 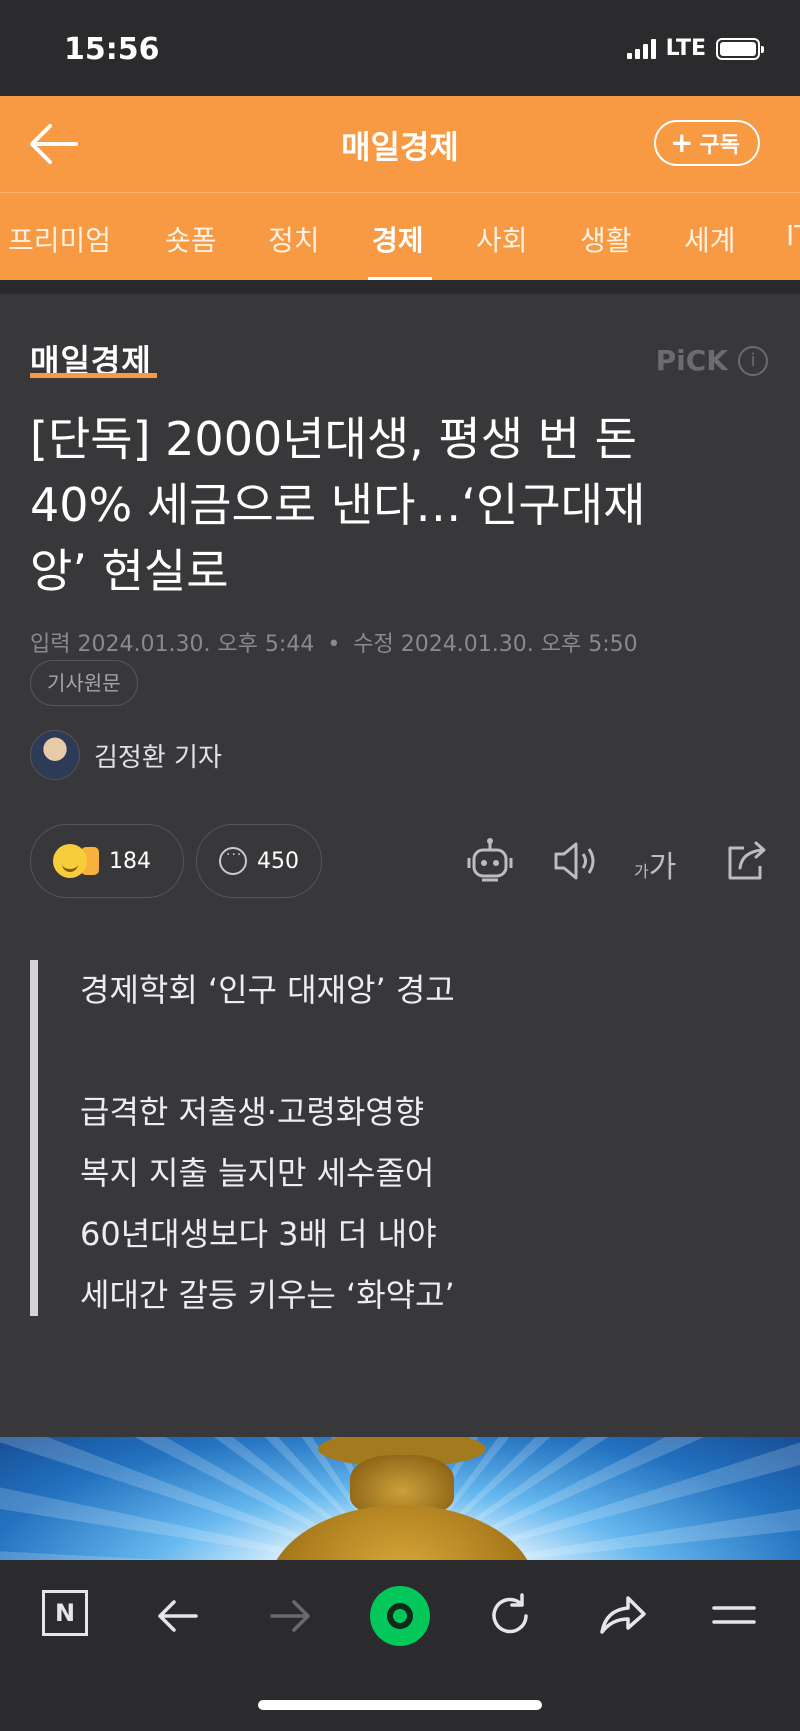 What do you see at coordinates (710, 239) in the screenshot?
I see `tab-world: 세계` at bounding box center [710, 239].